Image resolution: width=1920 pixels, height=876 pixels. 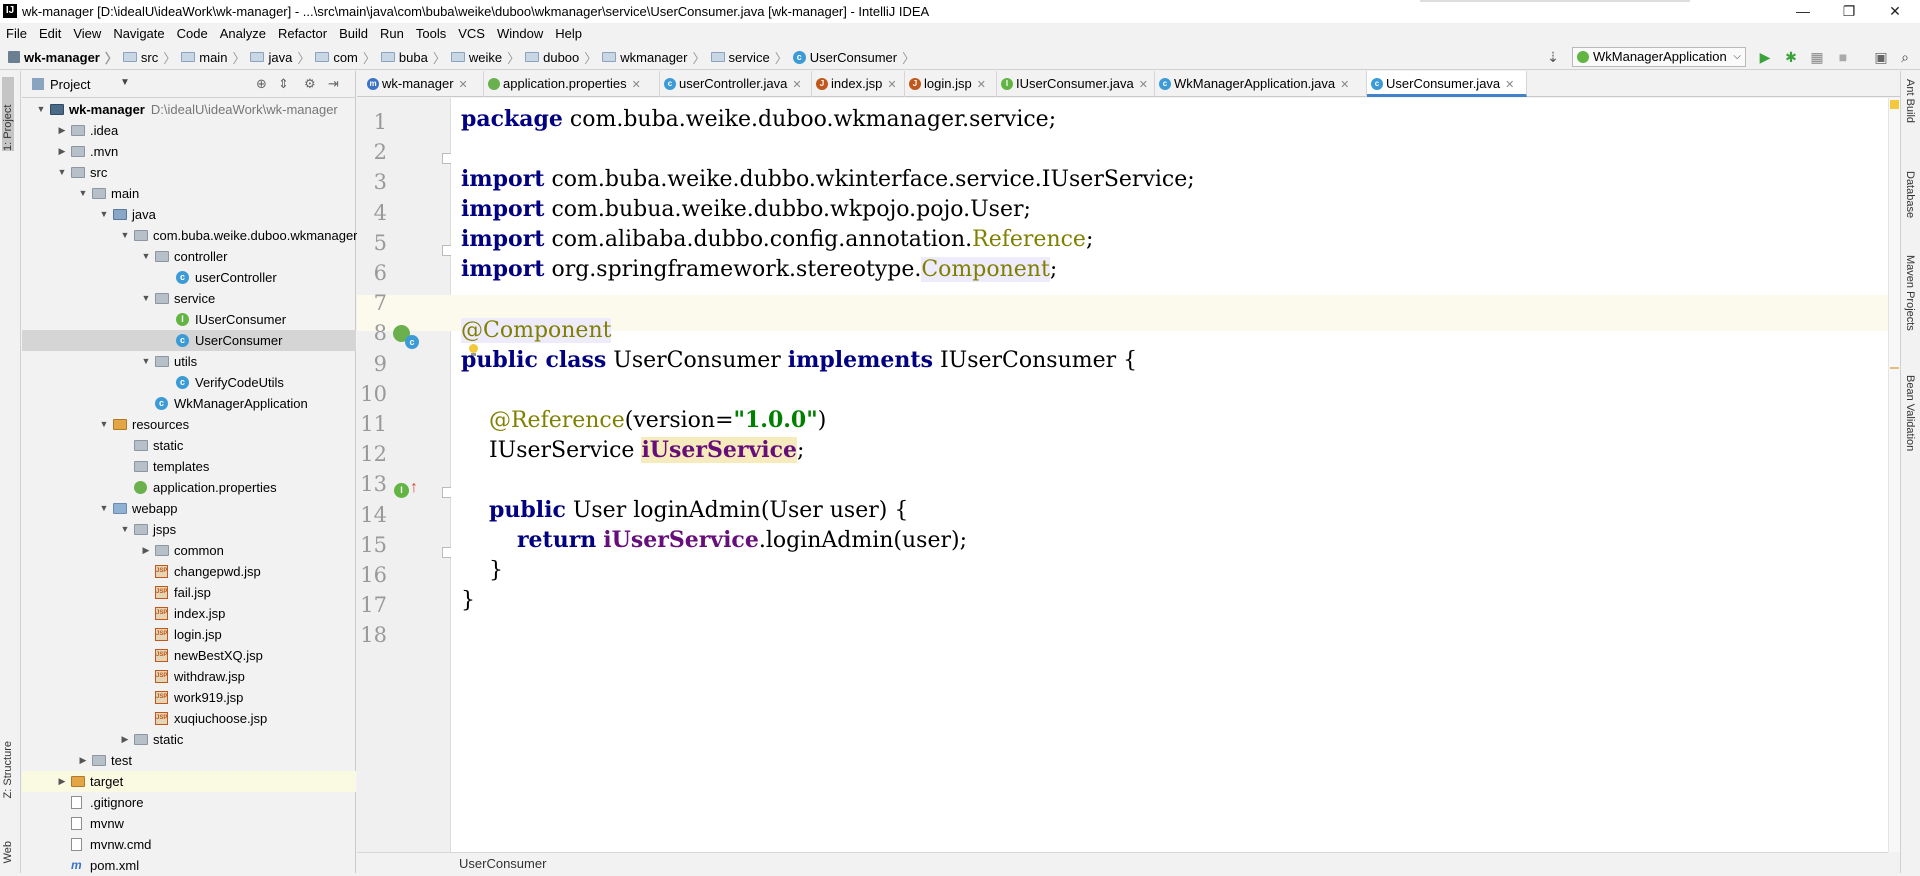 What do you see at coordinates (1881, 57) in the screenshot?
I see `project-structure-icon: ▣` at bounding box center [1881, 57].